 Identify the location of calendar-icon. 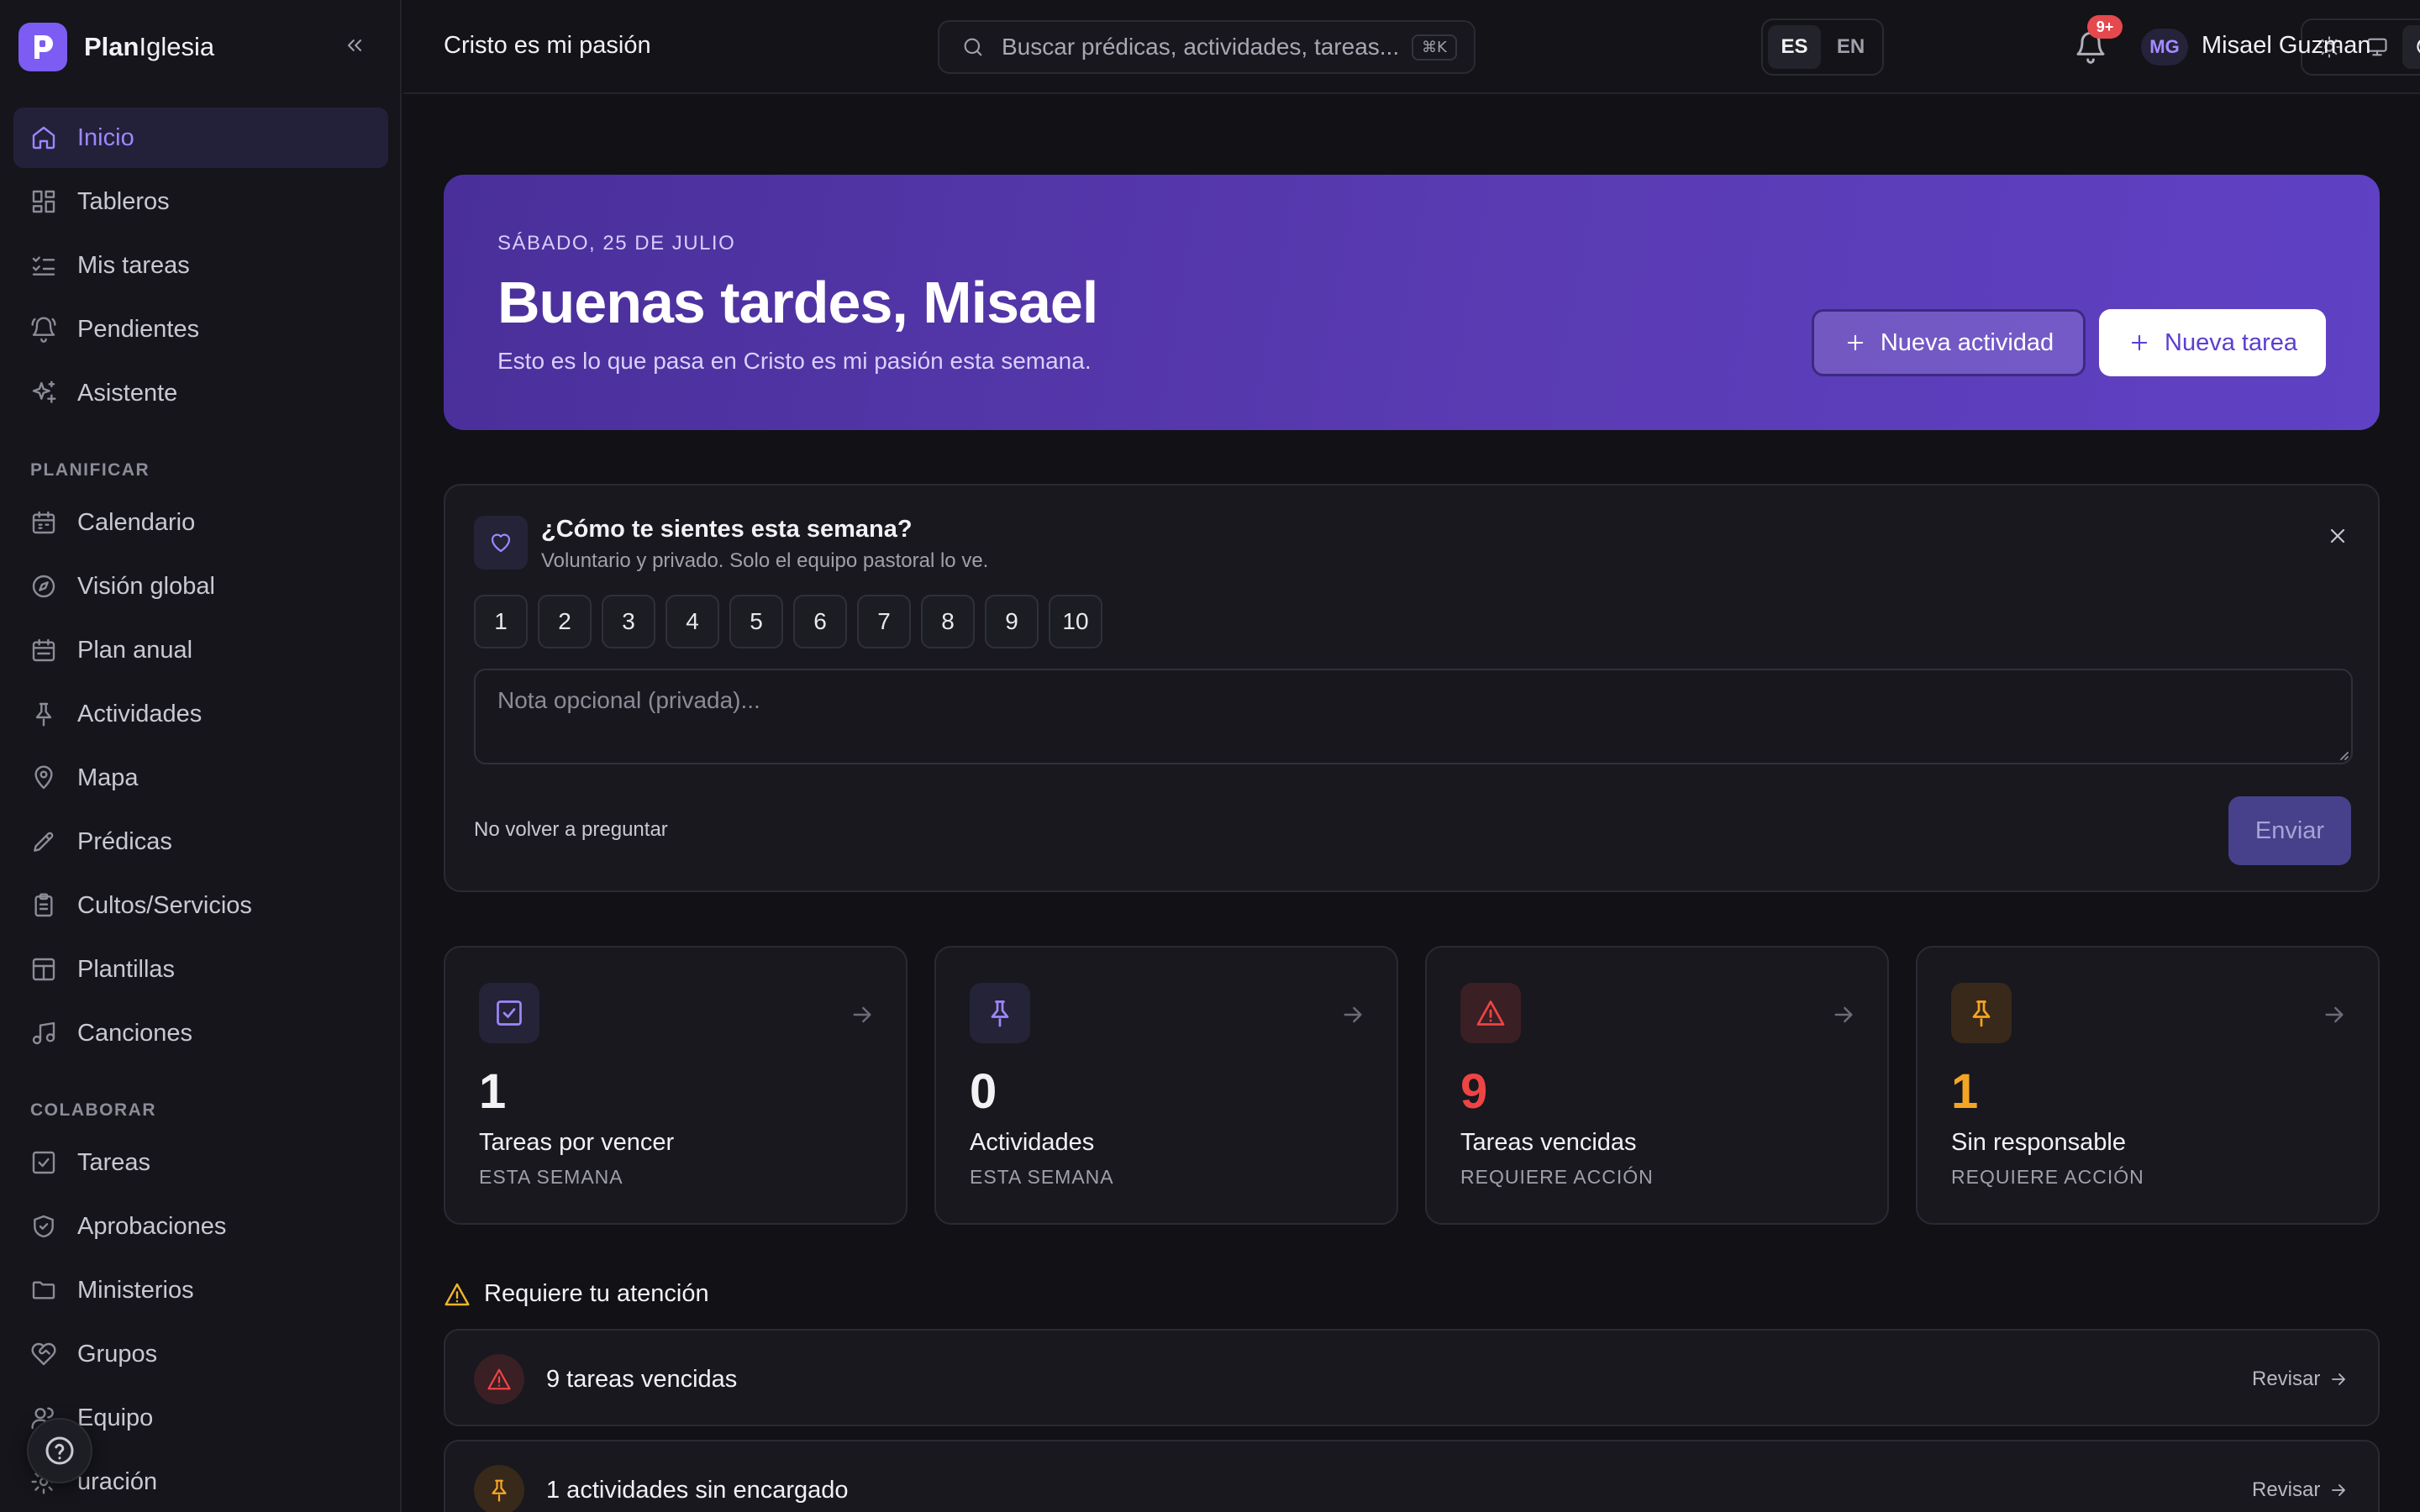
(43, 522).